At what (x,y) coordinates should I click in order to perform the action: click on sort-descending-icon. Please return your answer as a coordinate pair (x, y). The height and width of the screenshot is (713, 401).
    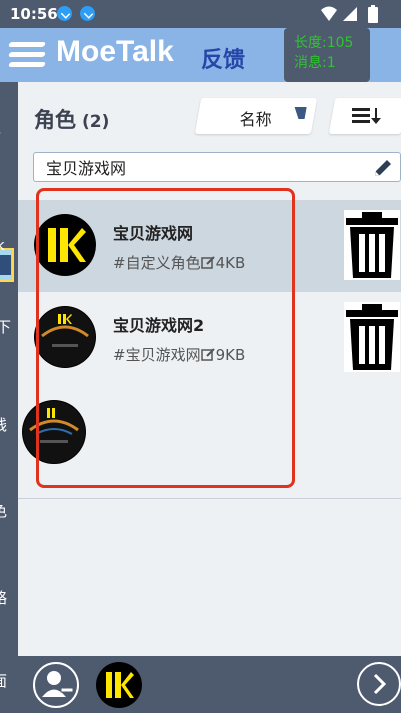
    Looking at the image, I should click on (366, 116).